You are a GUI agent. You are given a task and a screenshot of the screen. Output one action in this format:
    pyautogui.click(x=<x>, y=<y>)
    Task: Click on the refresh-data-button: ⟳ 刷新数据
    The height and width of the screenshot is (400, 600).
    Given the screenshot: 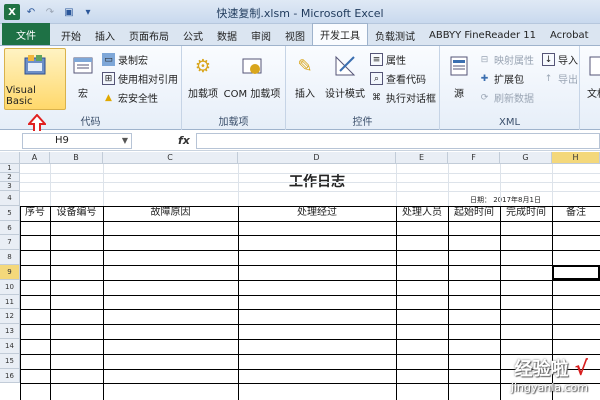 What is the action you would take?
    pyautogui.click(x=506, y=98)
    